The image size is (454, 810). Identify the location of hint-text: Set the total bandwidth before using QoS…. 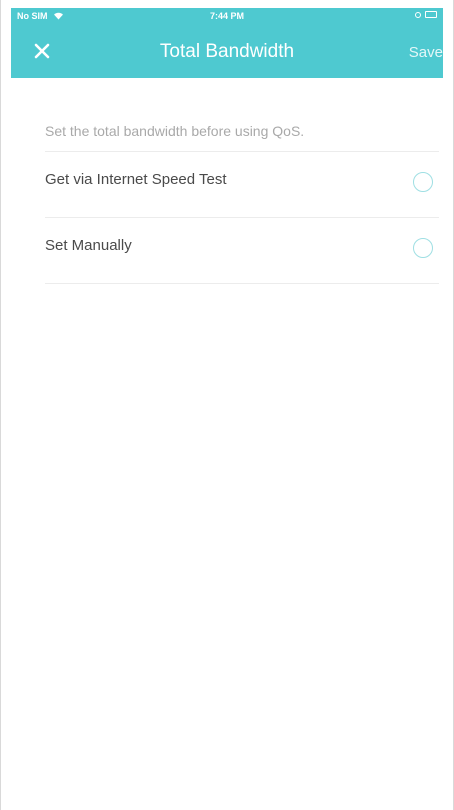
(242, 132).